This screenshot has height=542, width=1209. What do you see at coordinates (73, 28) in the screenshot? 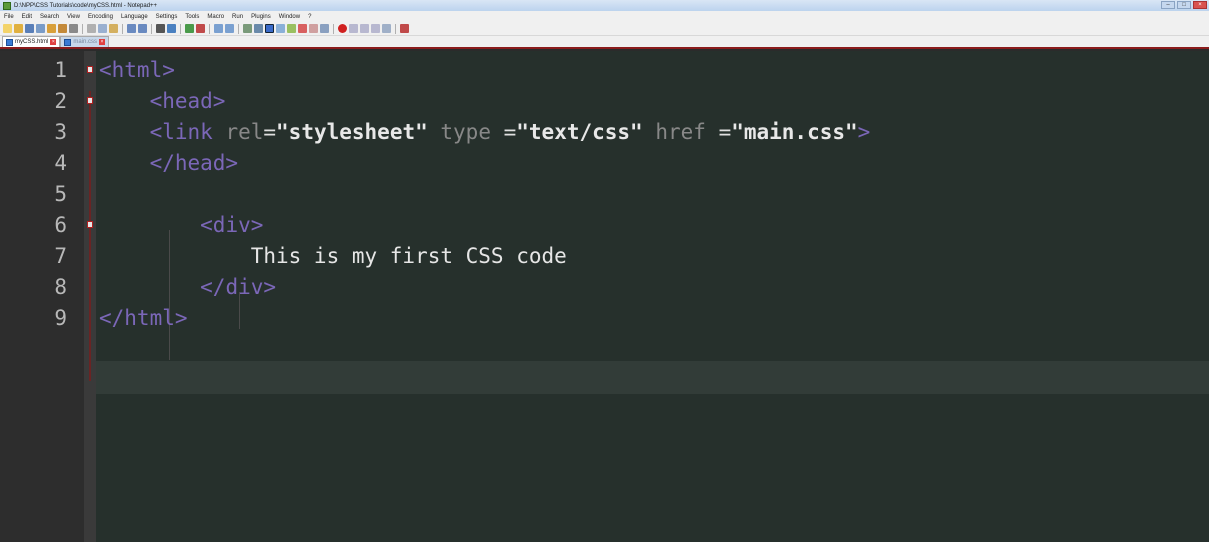
I see `print-icon` at bounding box center [73, 28].